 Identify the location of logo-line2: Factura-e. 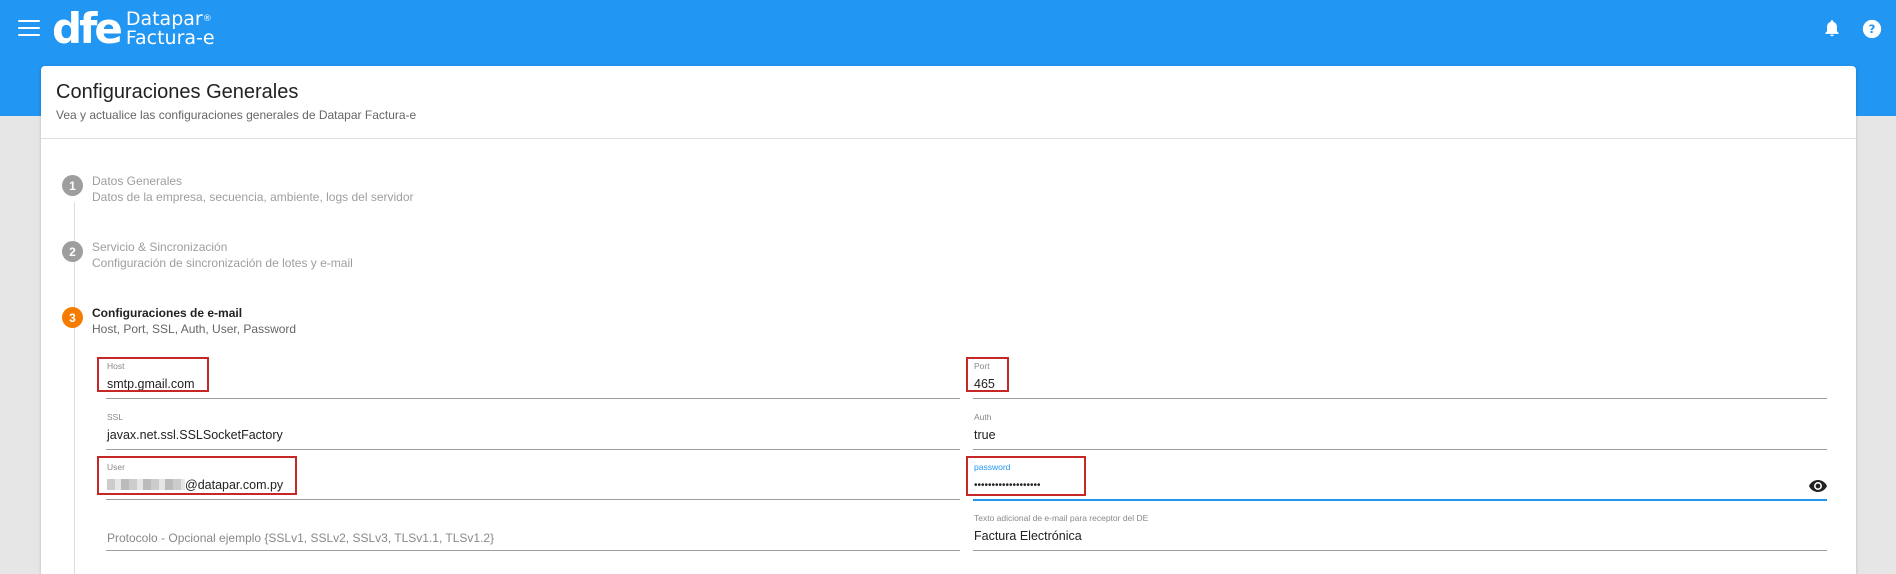
(170, 38).